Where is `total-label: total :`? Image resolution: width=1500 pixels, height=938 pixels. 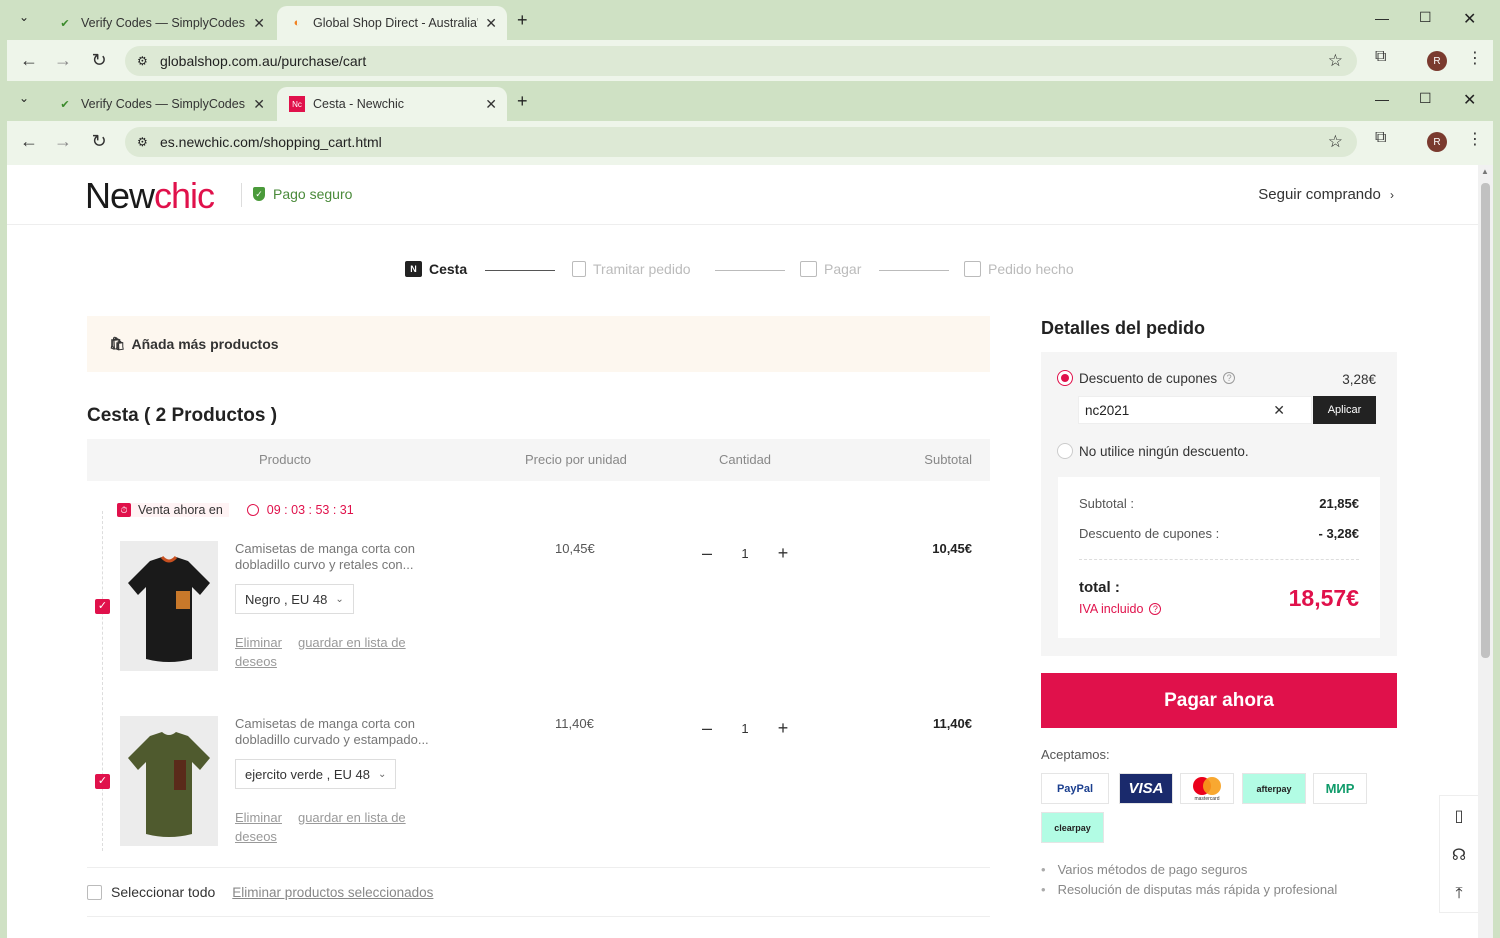
total-label: total : is located at coordinates (1099, 587).